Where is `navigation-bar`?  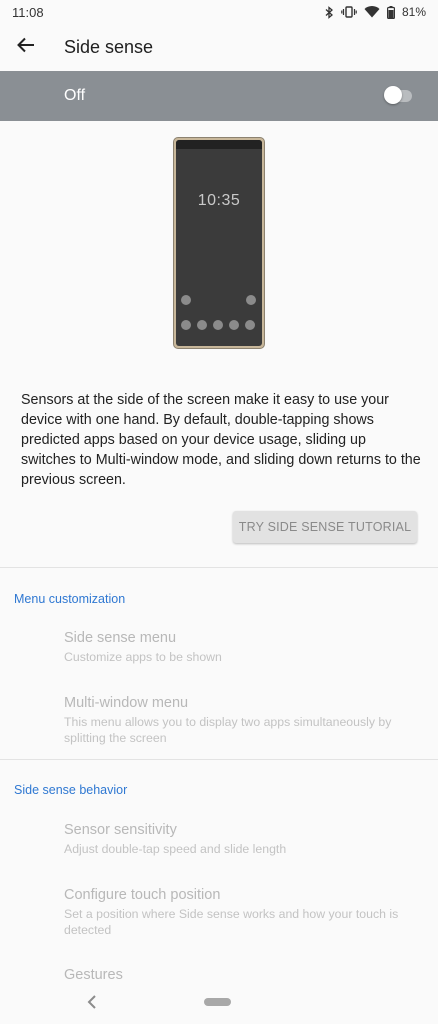 navigation-bar is located at coordinates (219, 1002).